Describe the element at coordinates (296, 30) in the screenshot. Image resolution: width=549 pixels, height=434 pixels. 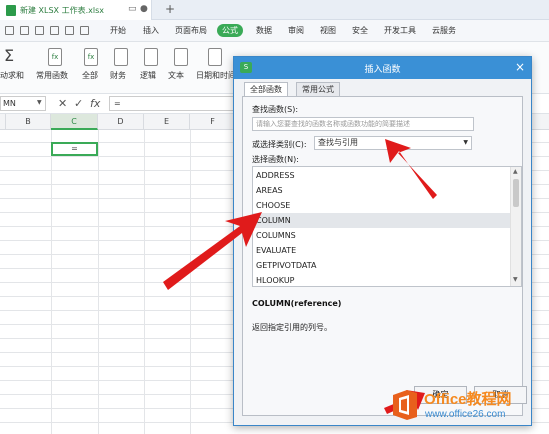
I see `menu-review: 审阅` at that location.